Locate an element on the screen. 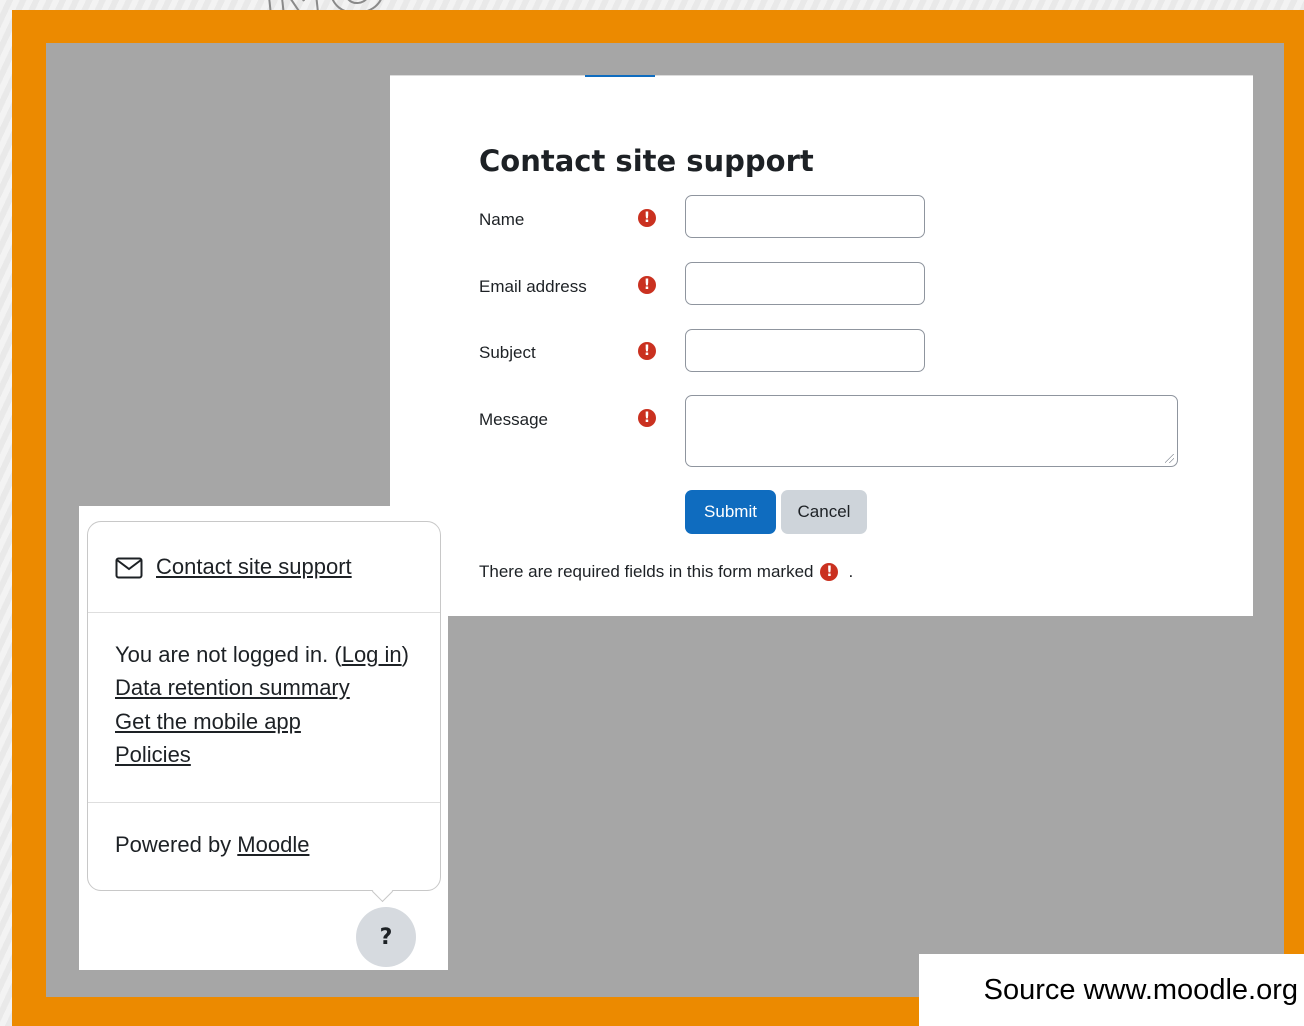 The height and width of the screenshot is (1026, 1304). message-textarea is located at coordinates (931, 431).